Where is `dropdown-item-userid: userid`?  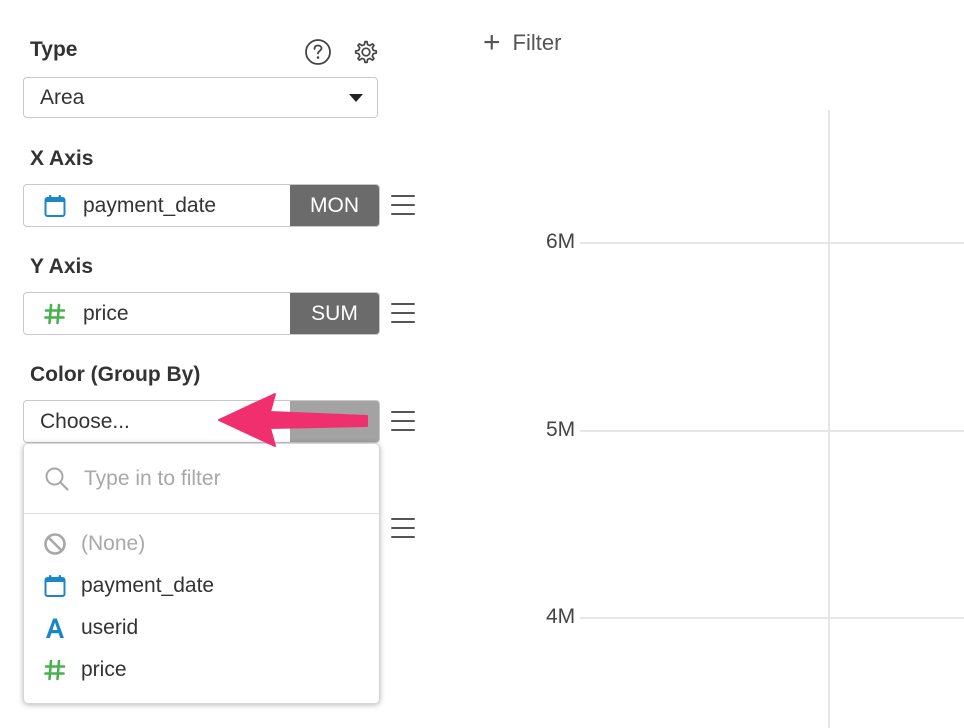 dropdown-item-userid: userid is located at coordinates (201, 628).